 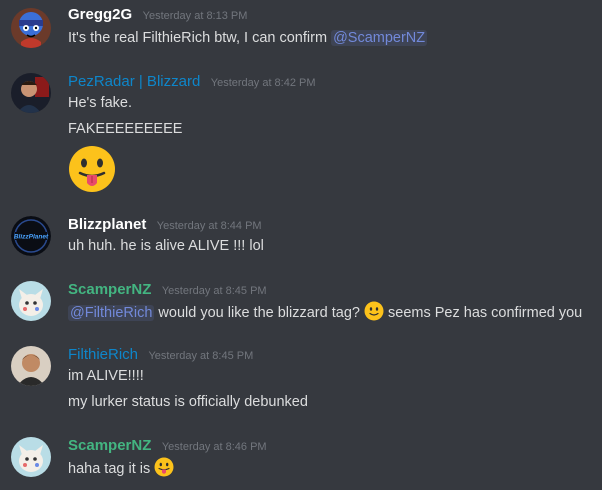 What do you see at coordinates (103, 354) in the screenshot?
I see `username: FilthieRich` at bounding box center [103, 354].